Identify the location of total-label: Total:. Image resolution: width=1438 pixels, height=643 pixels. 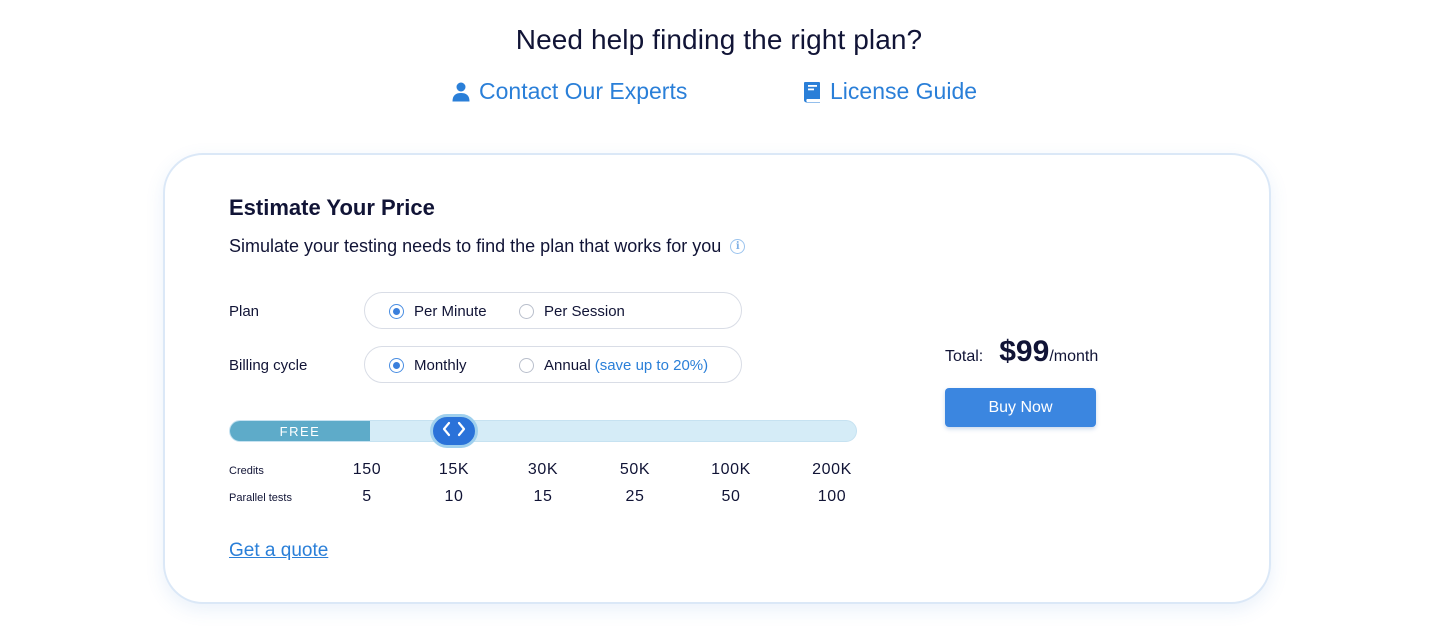
(964, 356).